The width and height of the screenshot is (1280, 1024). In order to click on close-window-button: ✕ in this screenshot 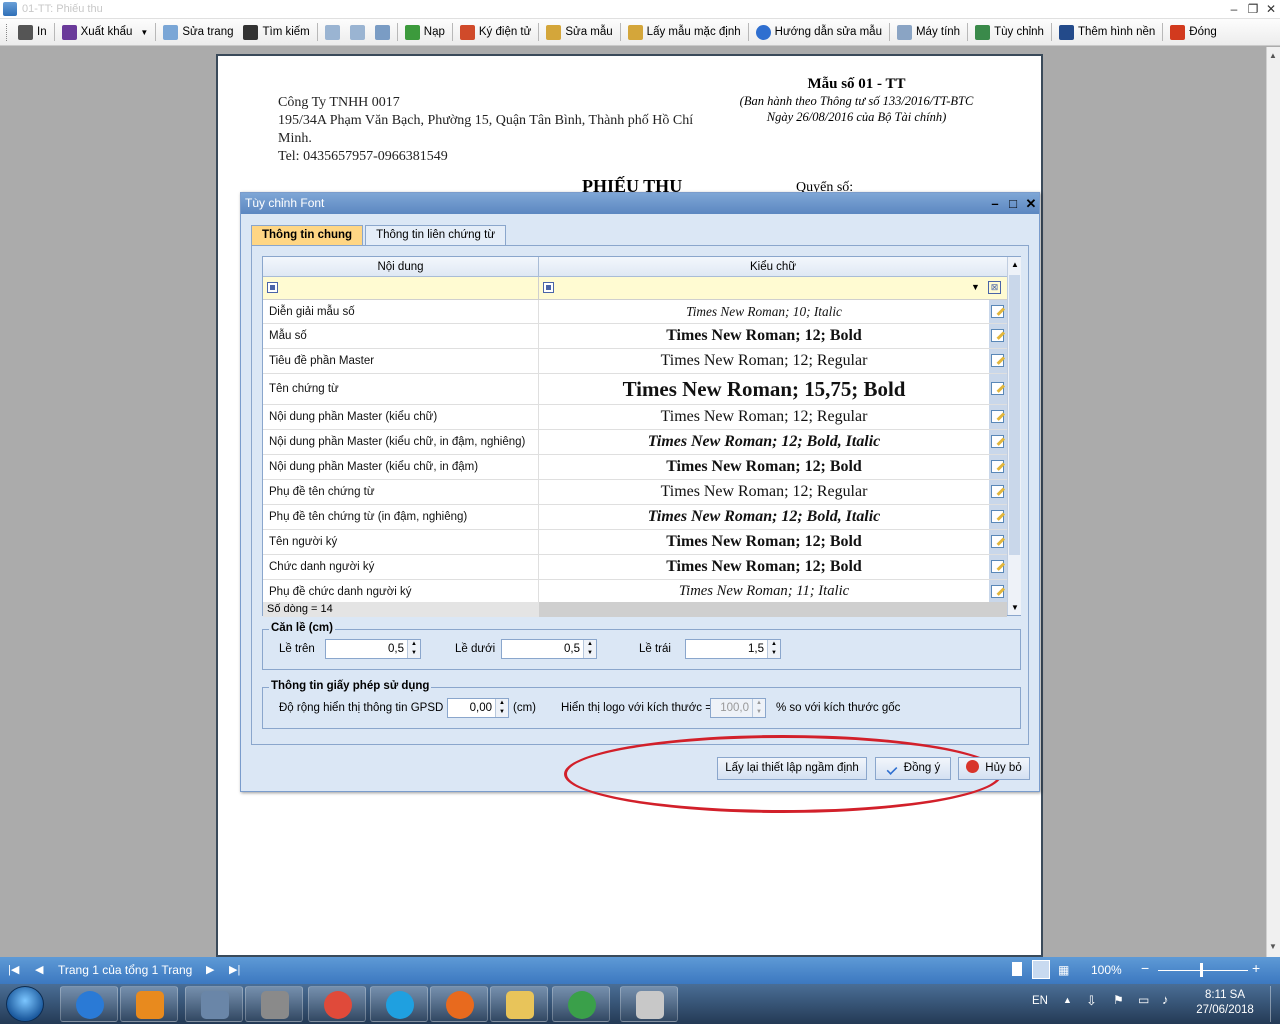, I will do `click(1271, 9)`.